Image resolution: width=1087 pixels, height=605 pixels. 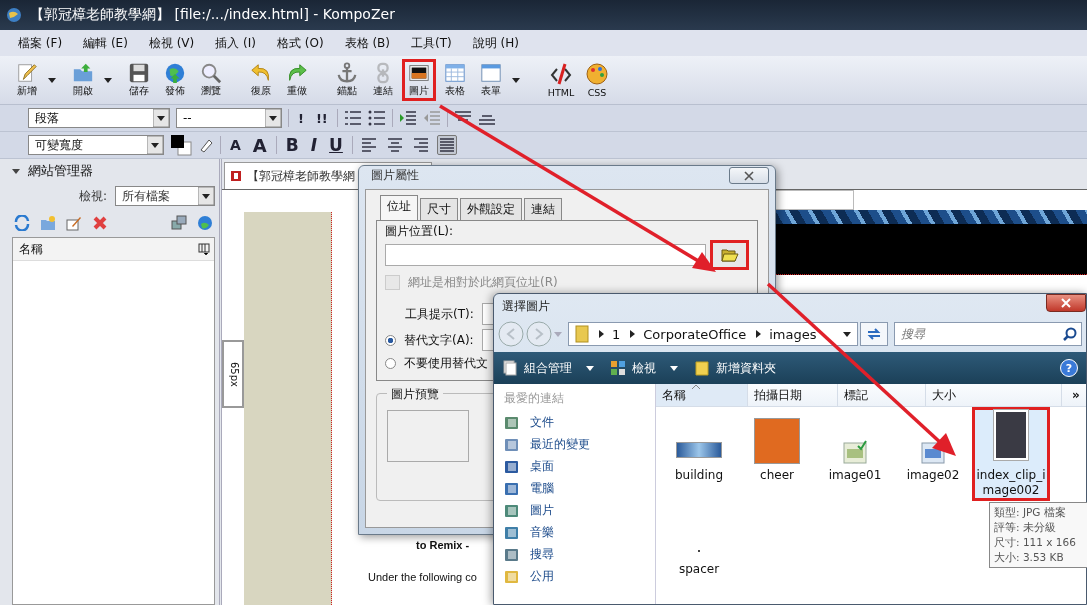 I want to click on column-label: 大小, so click(x=994, y=395).